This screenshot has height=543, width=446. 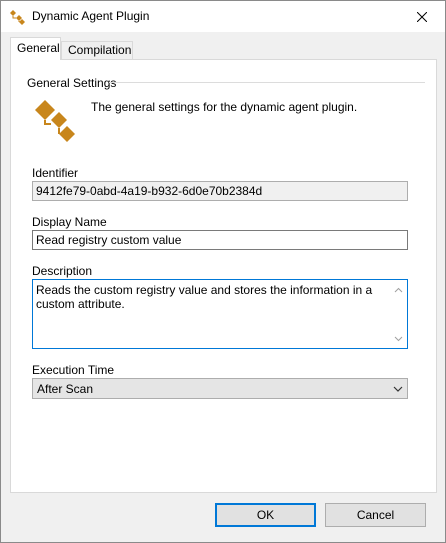 I want to click on scroll-down-icon, so click(x=398, y=338).